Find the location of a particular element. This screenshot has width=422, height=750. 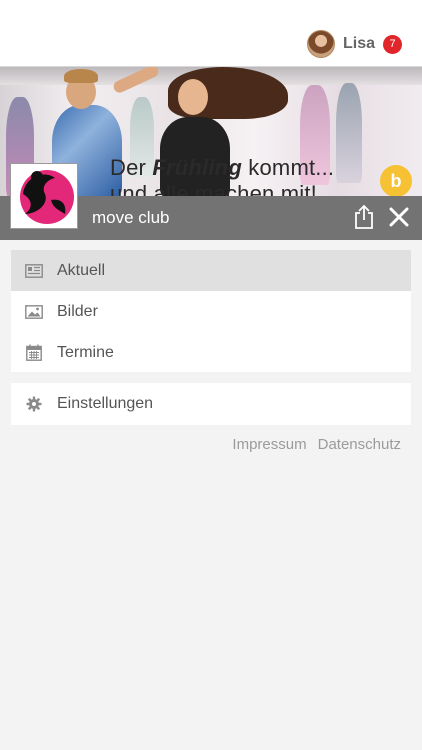

gear-icon is located at coordinates (34, 404).